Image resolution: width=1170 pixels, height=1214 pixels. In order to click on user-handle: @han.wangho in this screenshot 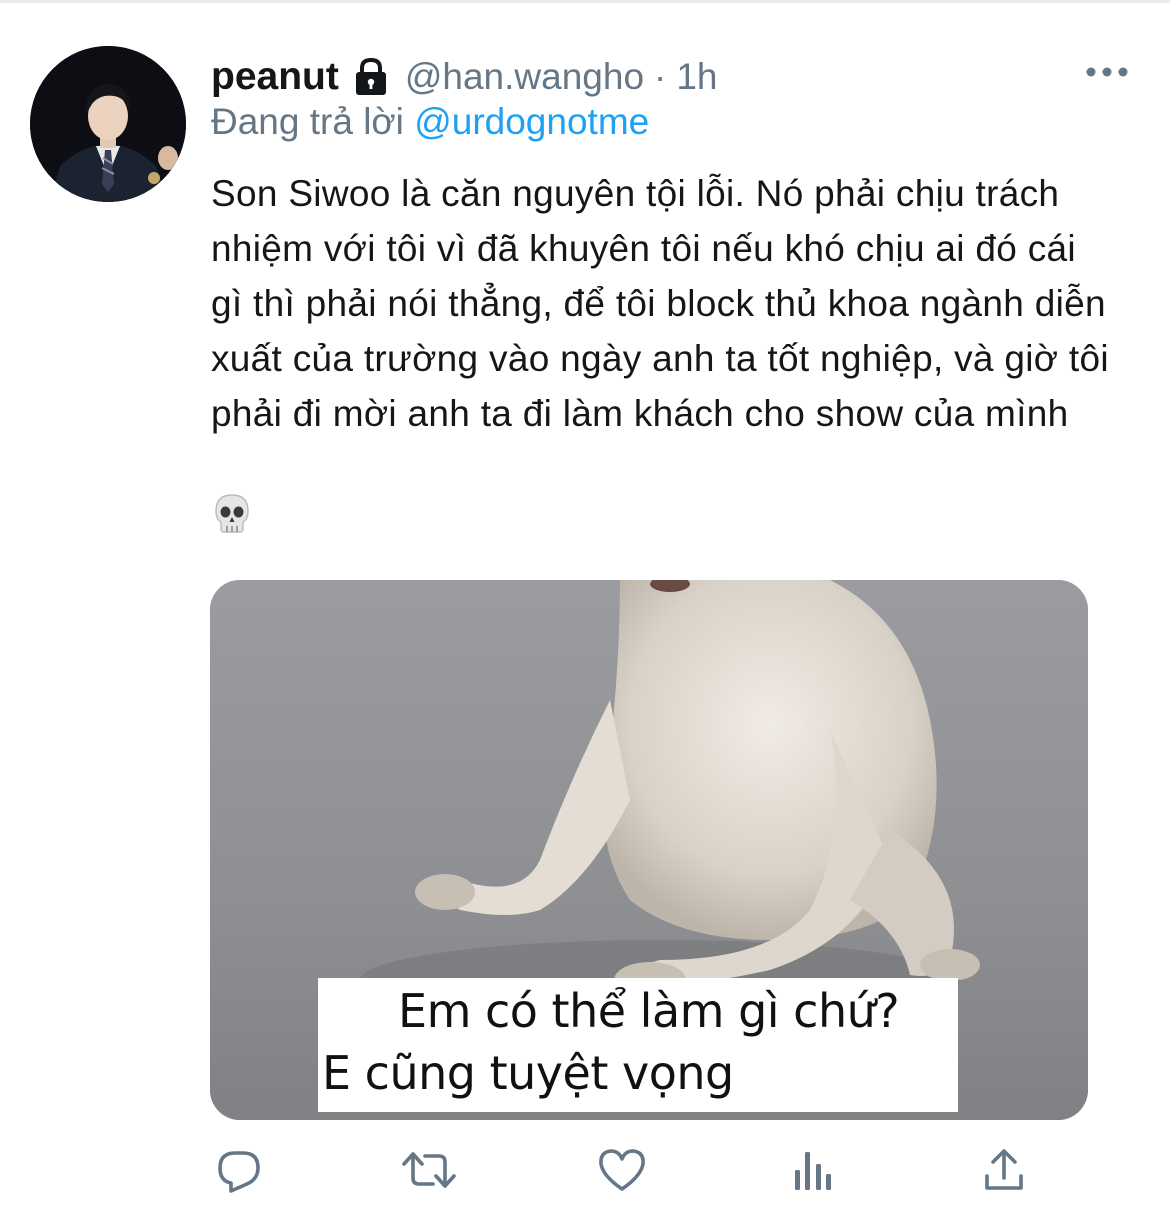, I will do `click(524, 77)`.